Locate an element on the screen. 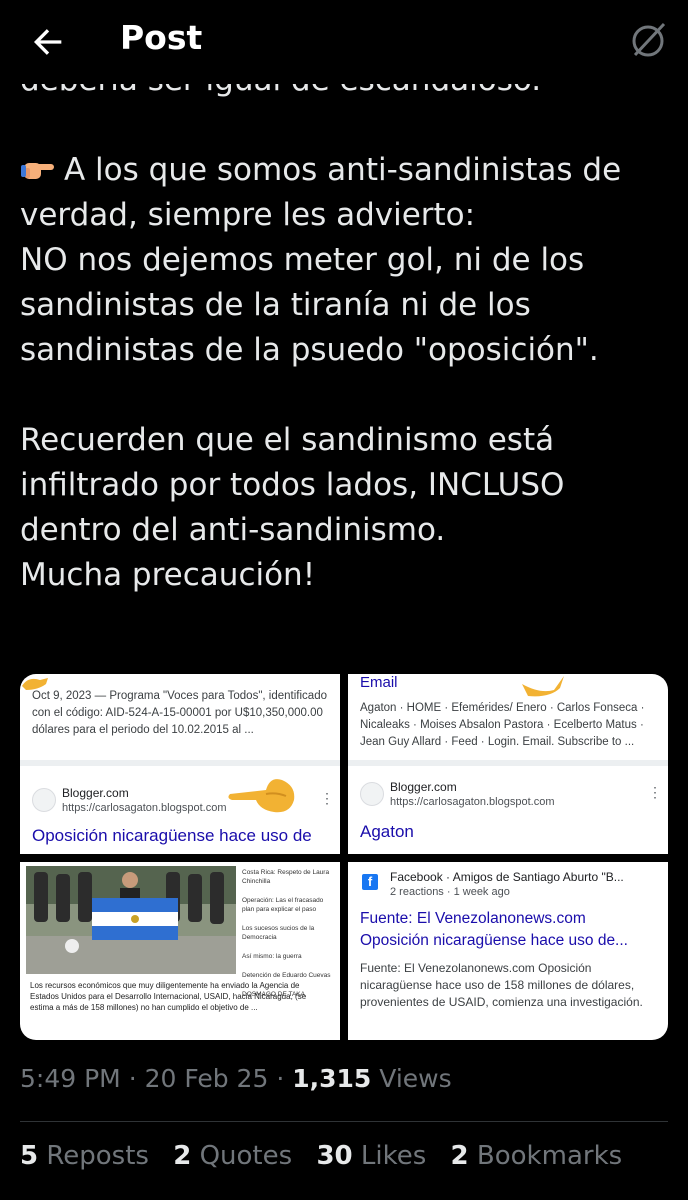  post-line: infiltrado por todos lados, INCLUSO is located at coordinates (292, 485).